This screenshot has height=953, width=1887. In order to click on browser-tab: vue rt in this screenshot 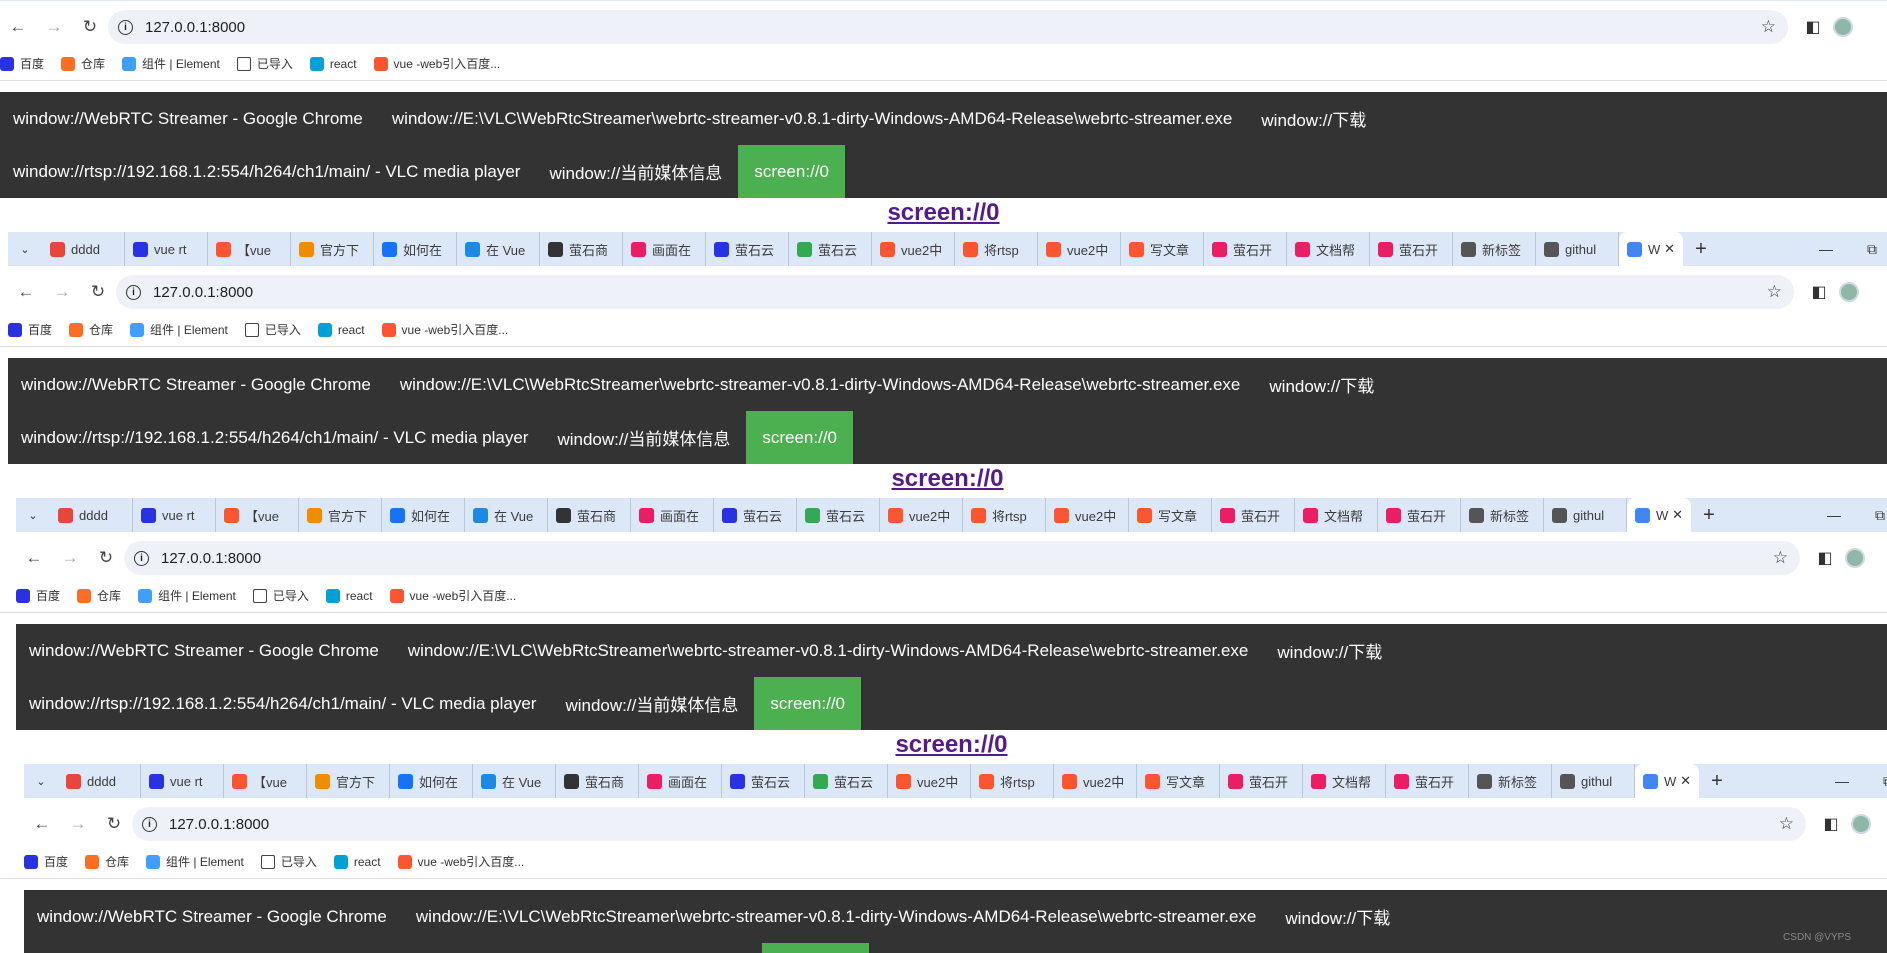, I will do `click(166, 249)`.